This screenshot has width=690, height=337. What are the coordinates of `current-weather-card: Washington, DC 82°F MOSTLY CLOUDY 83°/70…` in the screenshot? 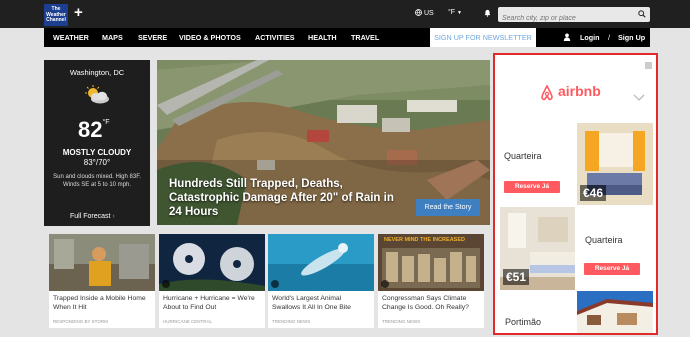 It's located at (97, 143).